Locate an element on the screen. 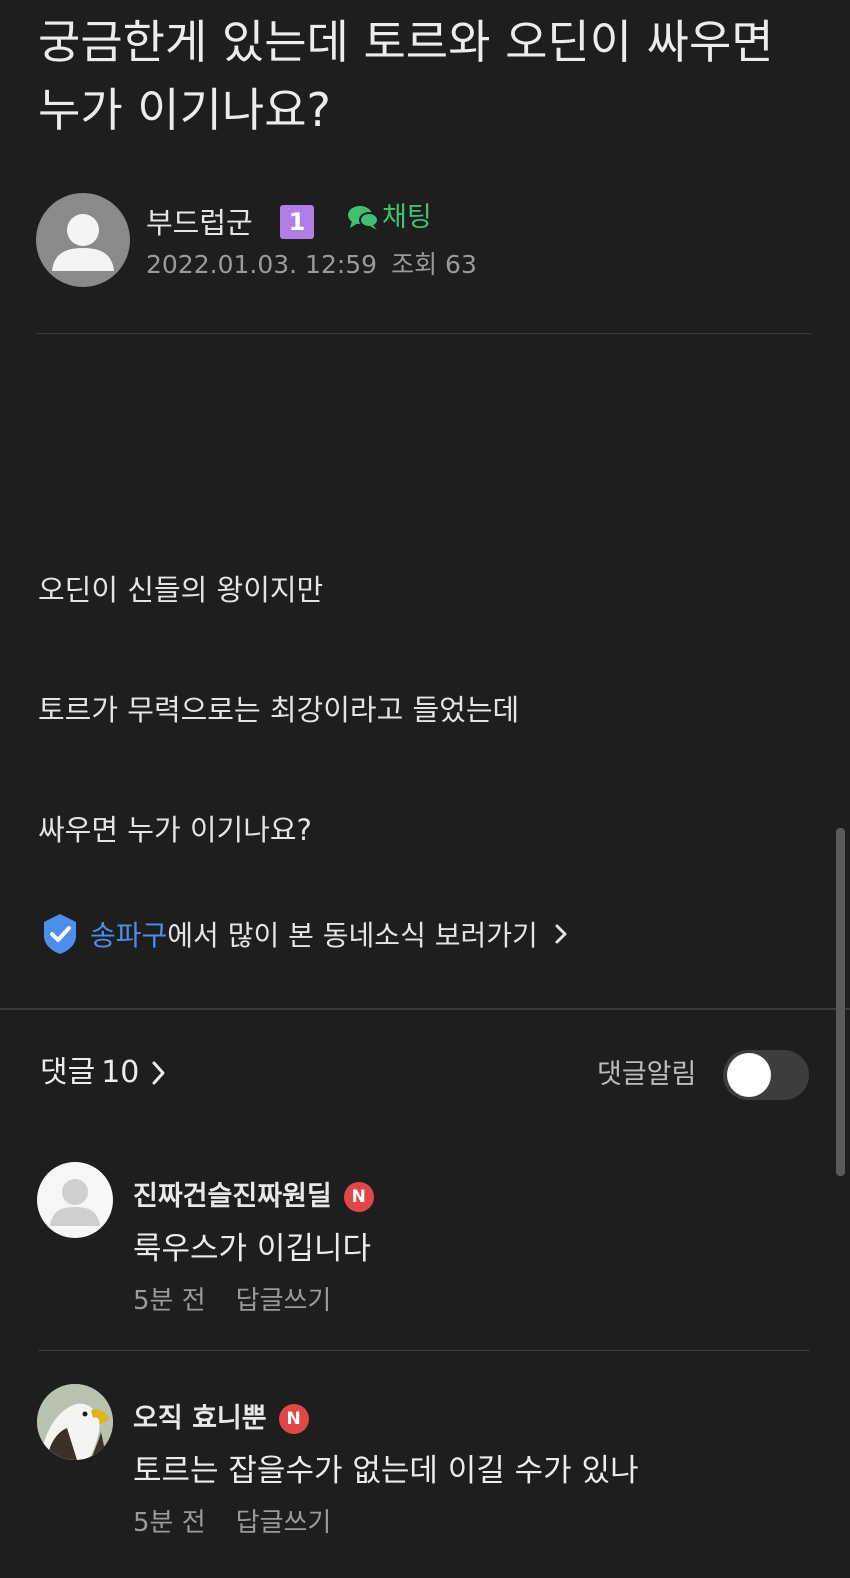  chat-button: 채팅 is located at coordinates (389, 218).